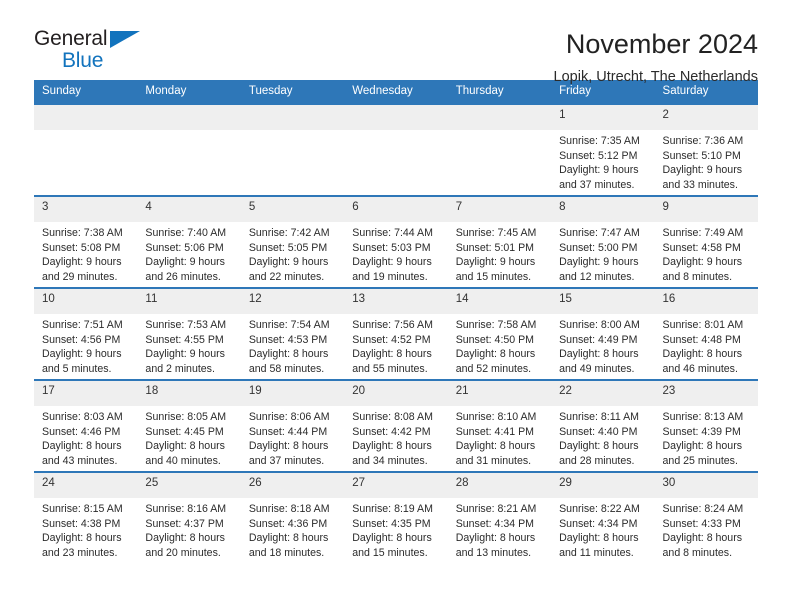 The width and height of the screenshot is (792, 612). What do you see at coordinates (499, 209) in the screenshot?
I see `day-number: 7` at bounding box center [499, 209].